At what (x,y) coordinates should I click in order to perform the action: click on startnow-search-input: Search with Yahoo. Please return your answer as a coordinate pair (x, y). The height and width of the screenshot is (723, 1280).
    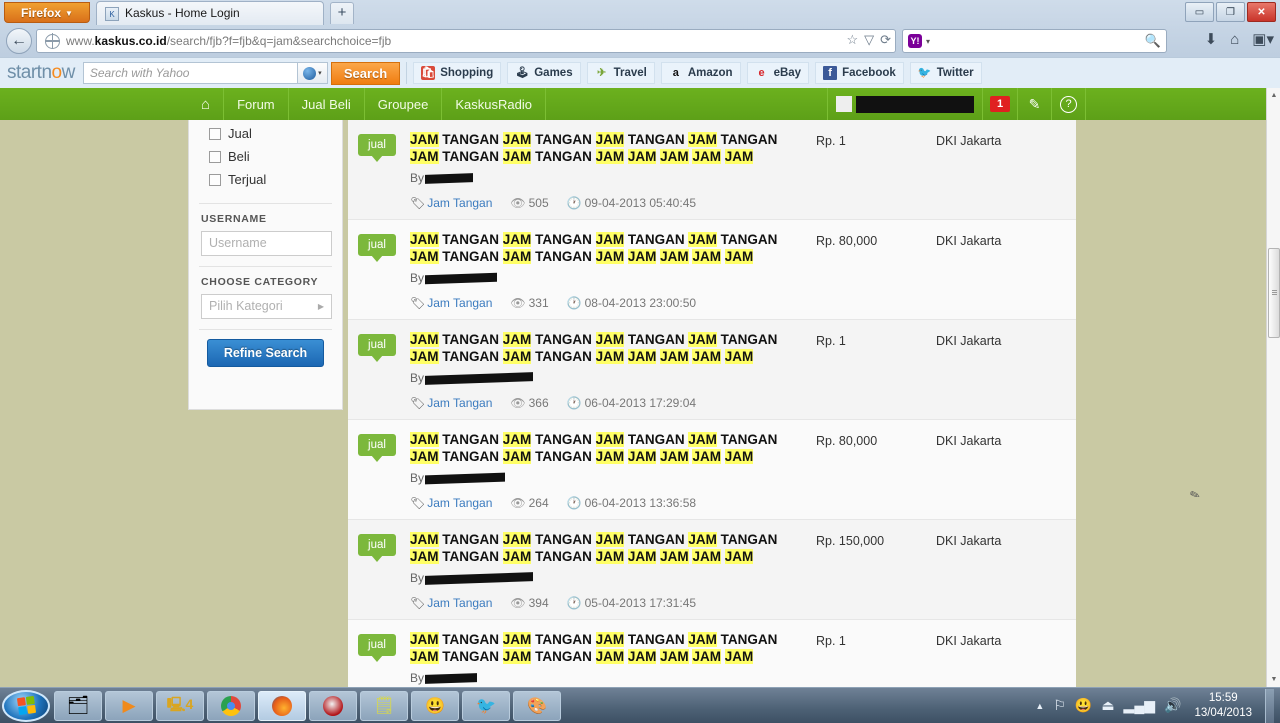
    Looking at the image, I should click on (190, 73).